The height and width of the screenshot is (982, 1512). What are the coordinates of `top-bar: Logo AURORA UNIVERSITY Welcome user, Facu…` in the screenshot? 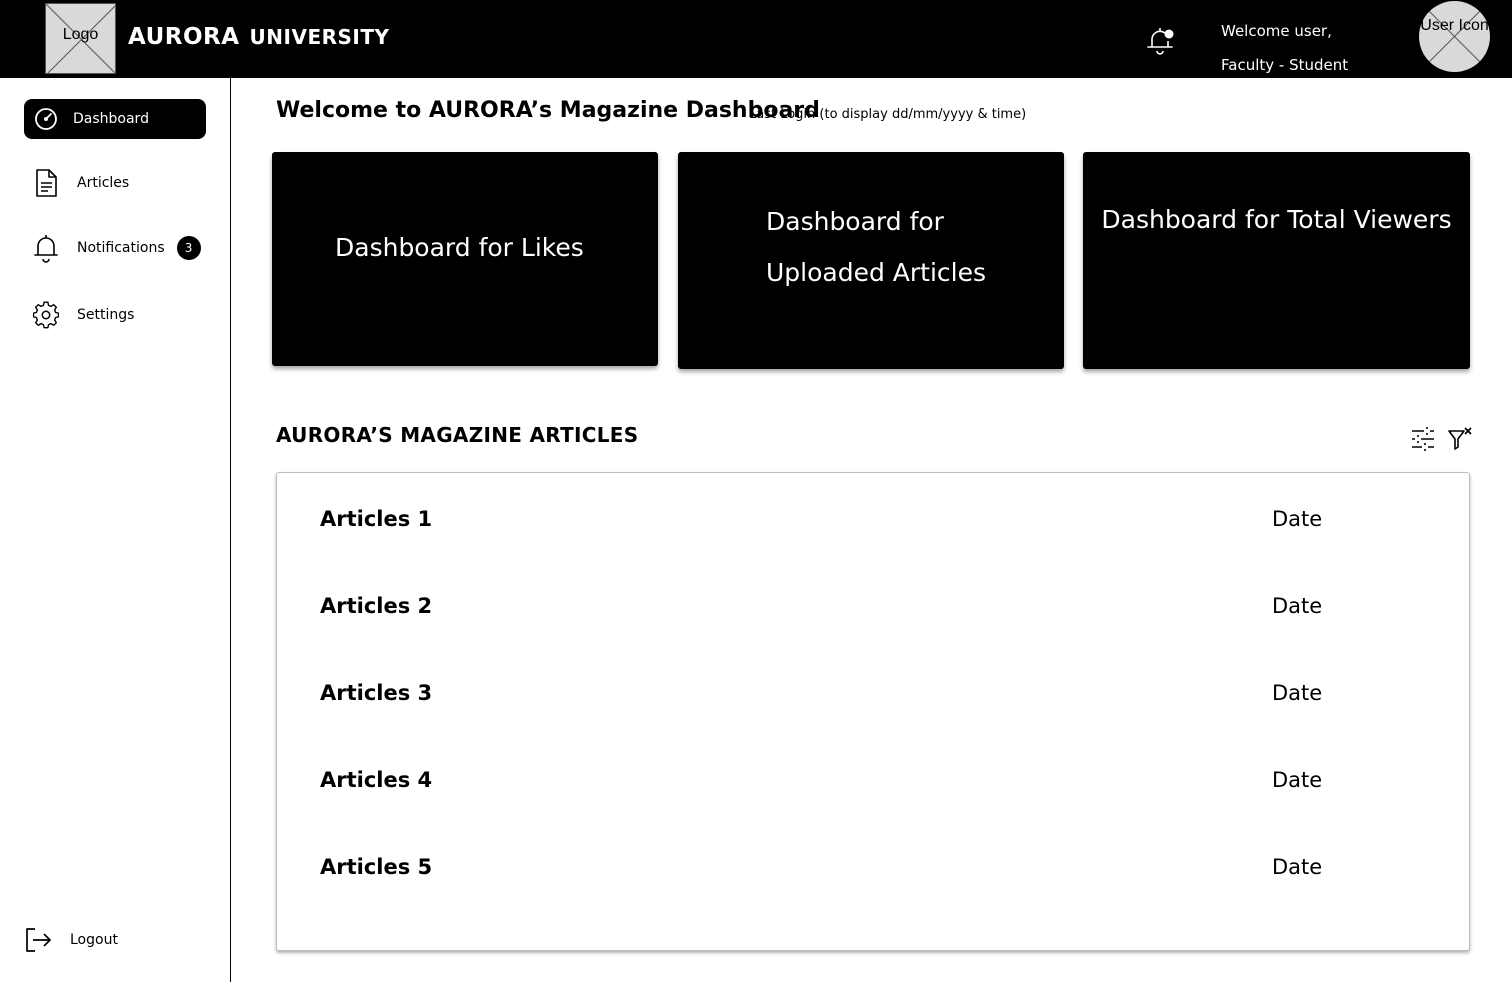 It's located at (756, 39).